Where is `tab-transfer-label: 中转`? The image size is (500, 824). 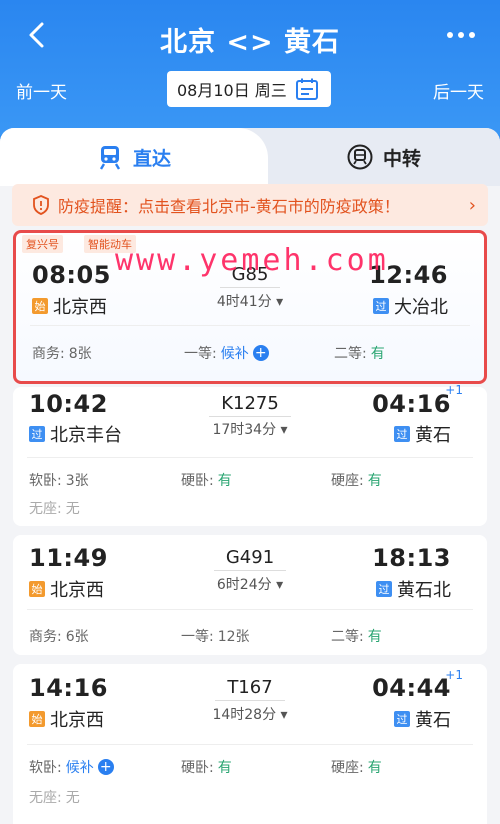
tab-transfer-label: 中转 is located at coordinates (401, 158).